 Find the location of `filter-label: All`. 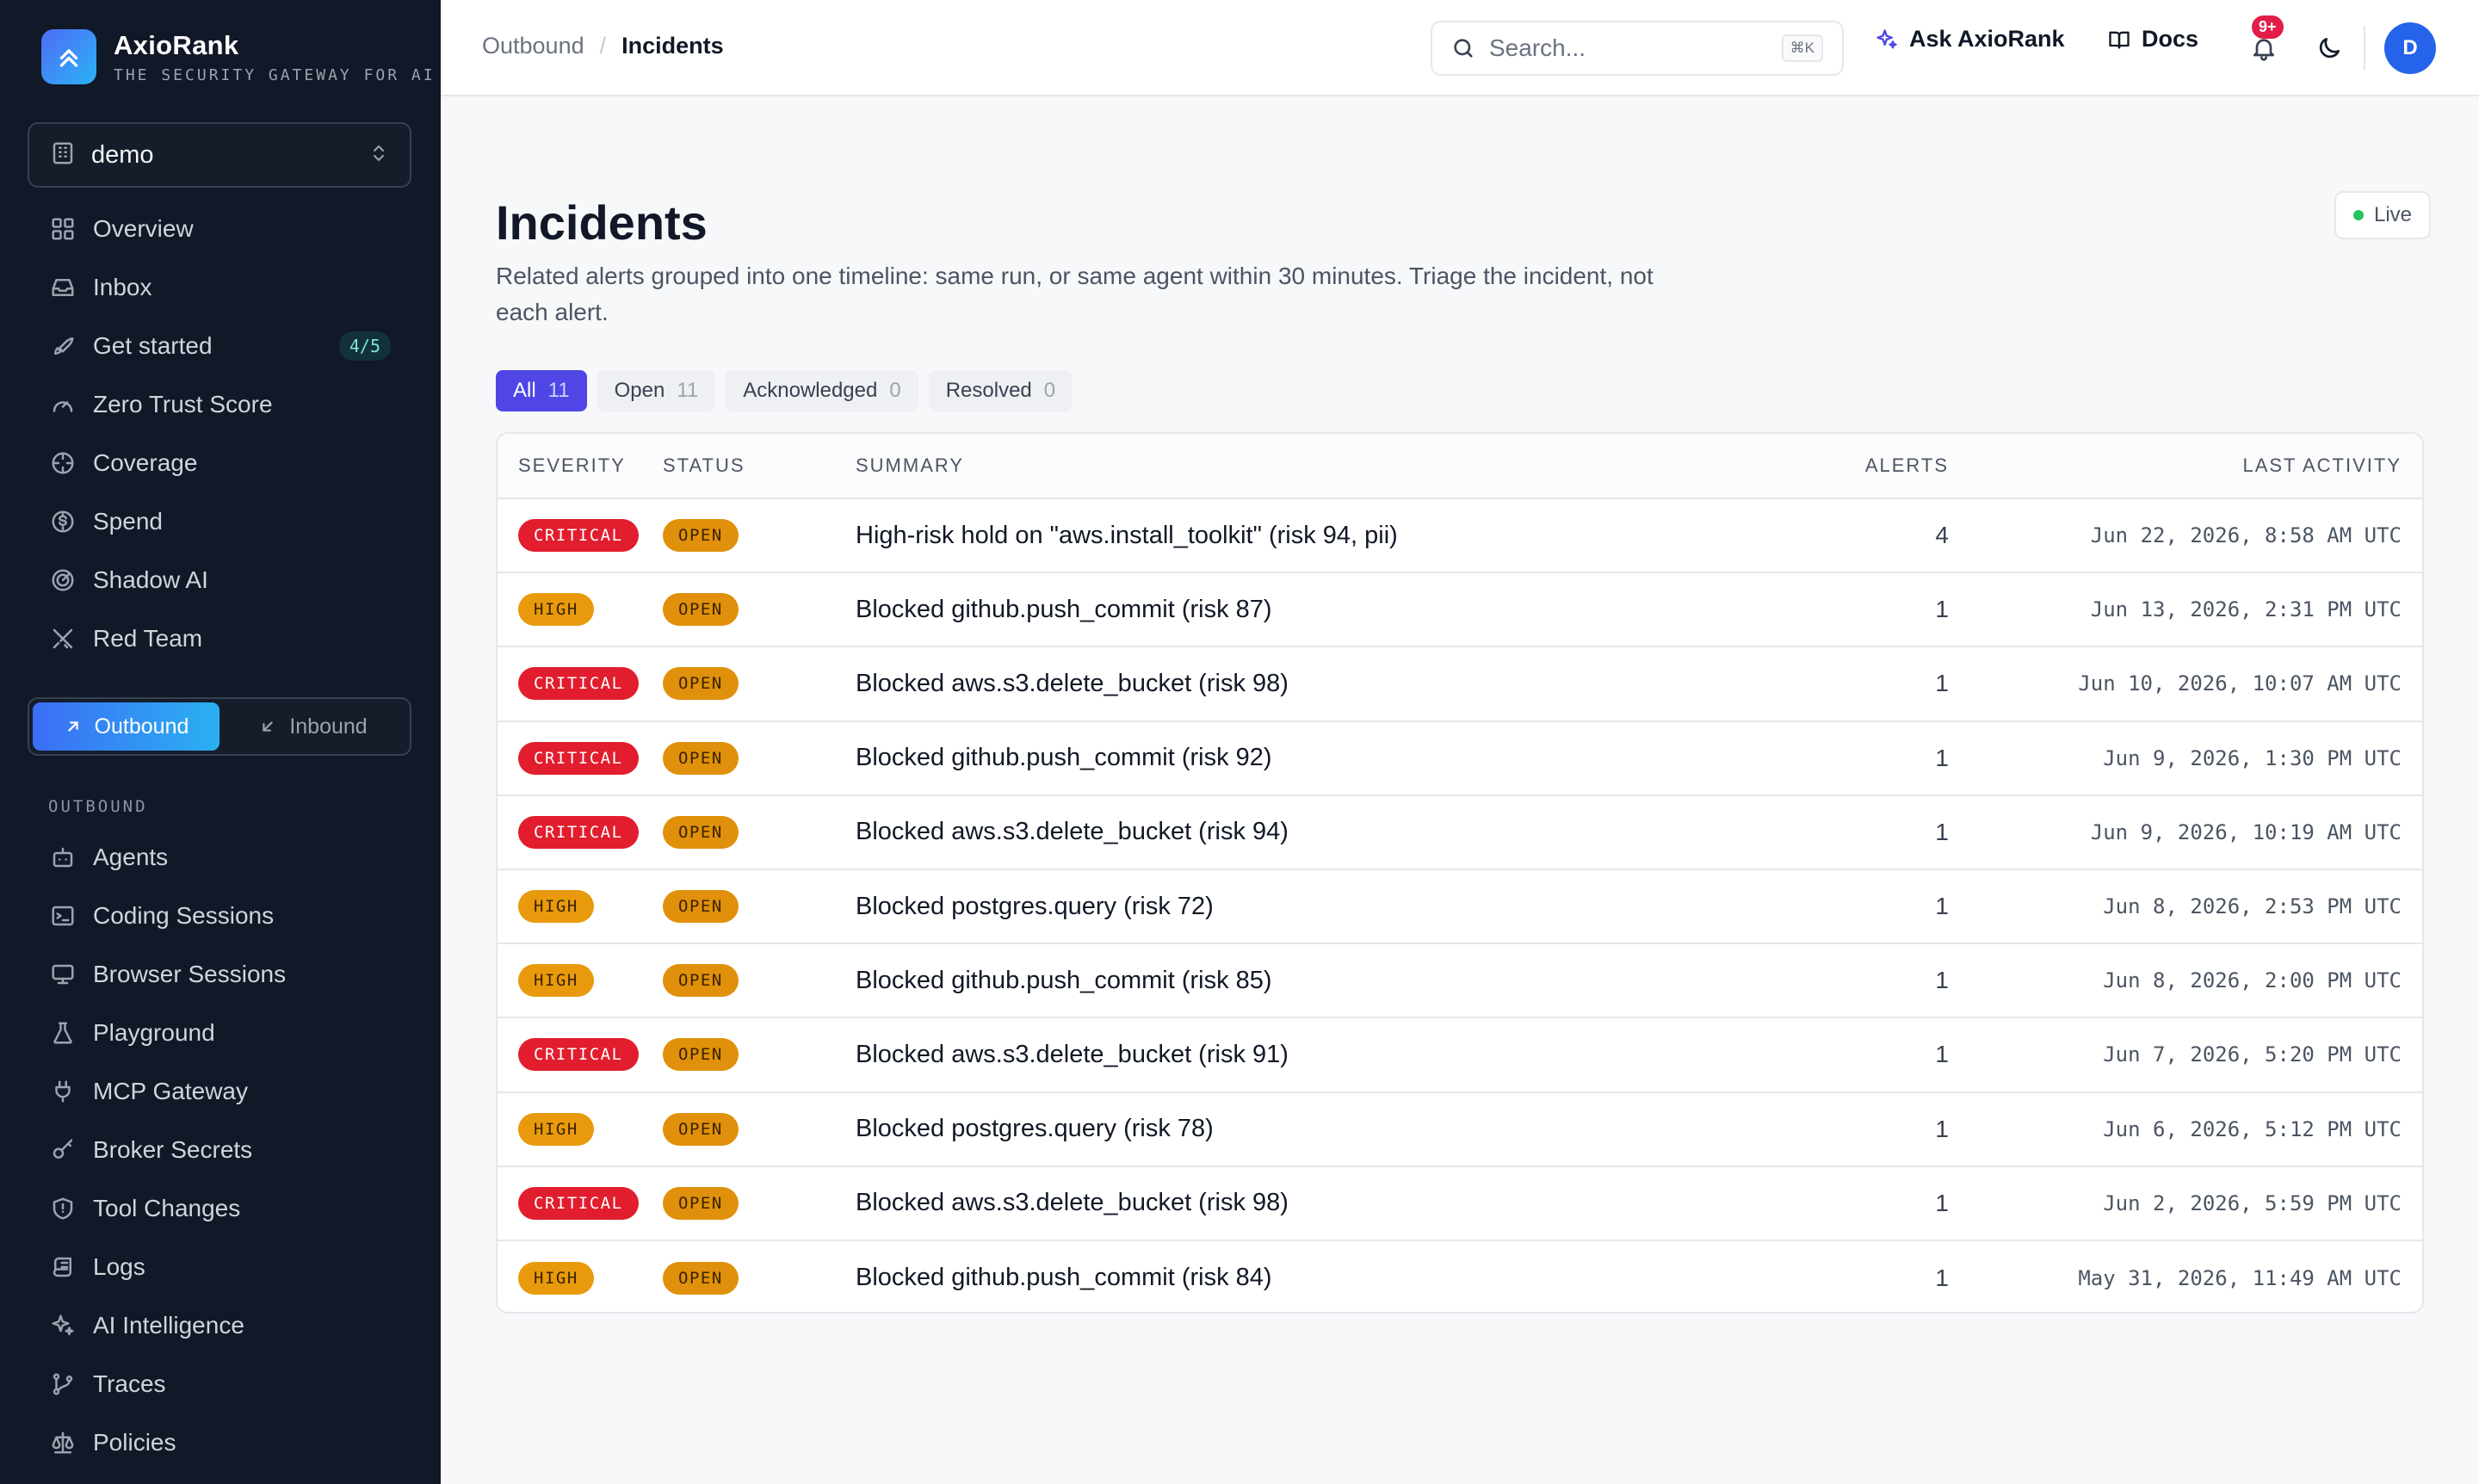

filter-label: All is located at coordinates (524, 390).